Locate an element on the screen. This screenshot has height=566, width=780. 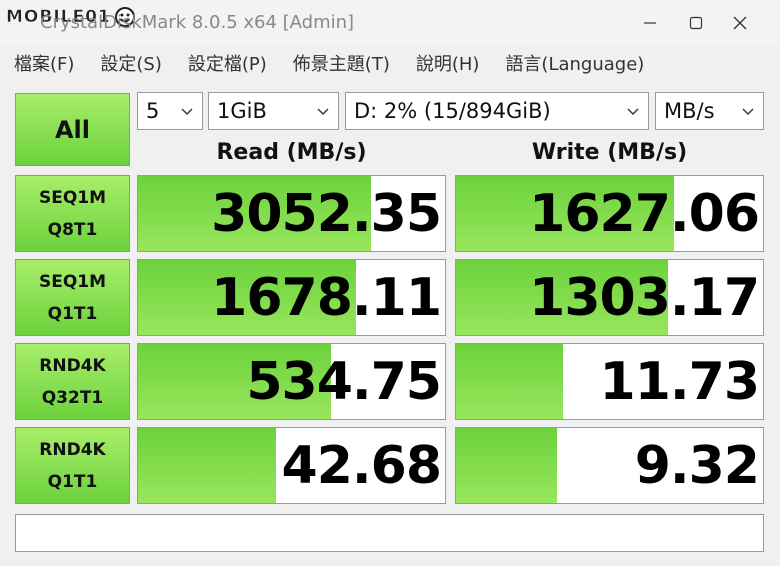
test-seq1m-q1t1-button: SEQ1M Q1T1 is located at coordinates (72, 297).